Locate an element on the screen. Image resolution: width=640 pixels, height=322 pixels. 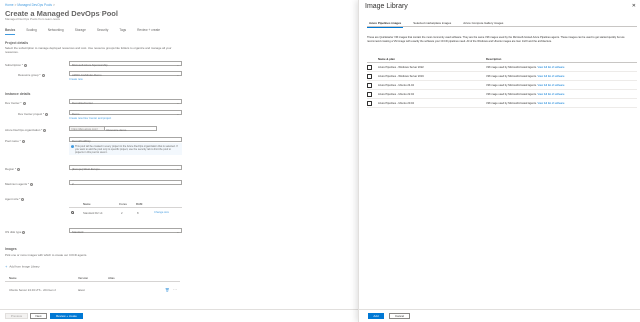
add-button: Add is located at coordinates (376, 316).